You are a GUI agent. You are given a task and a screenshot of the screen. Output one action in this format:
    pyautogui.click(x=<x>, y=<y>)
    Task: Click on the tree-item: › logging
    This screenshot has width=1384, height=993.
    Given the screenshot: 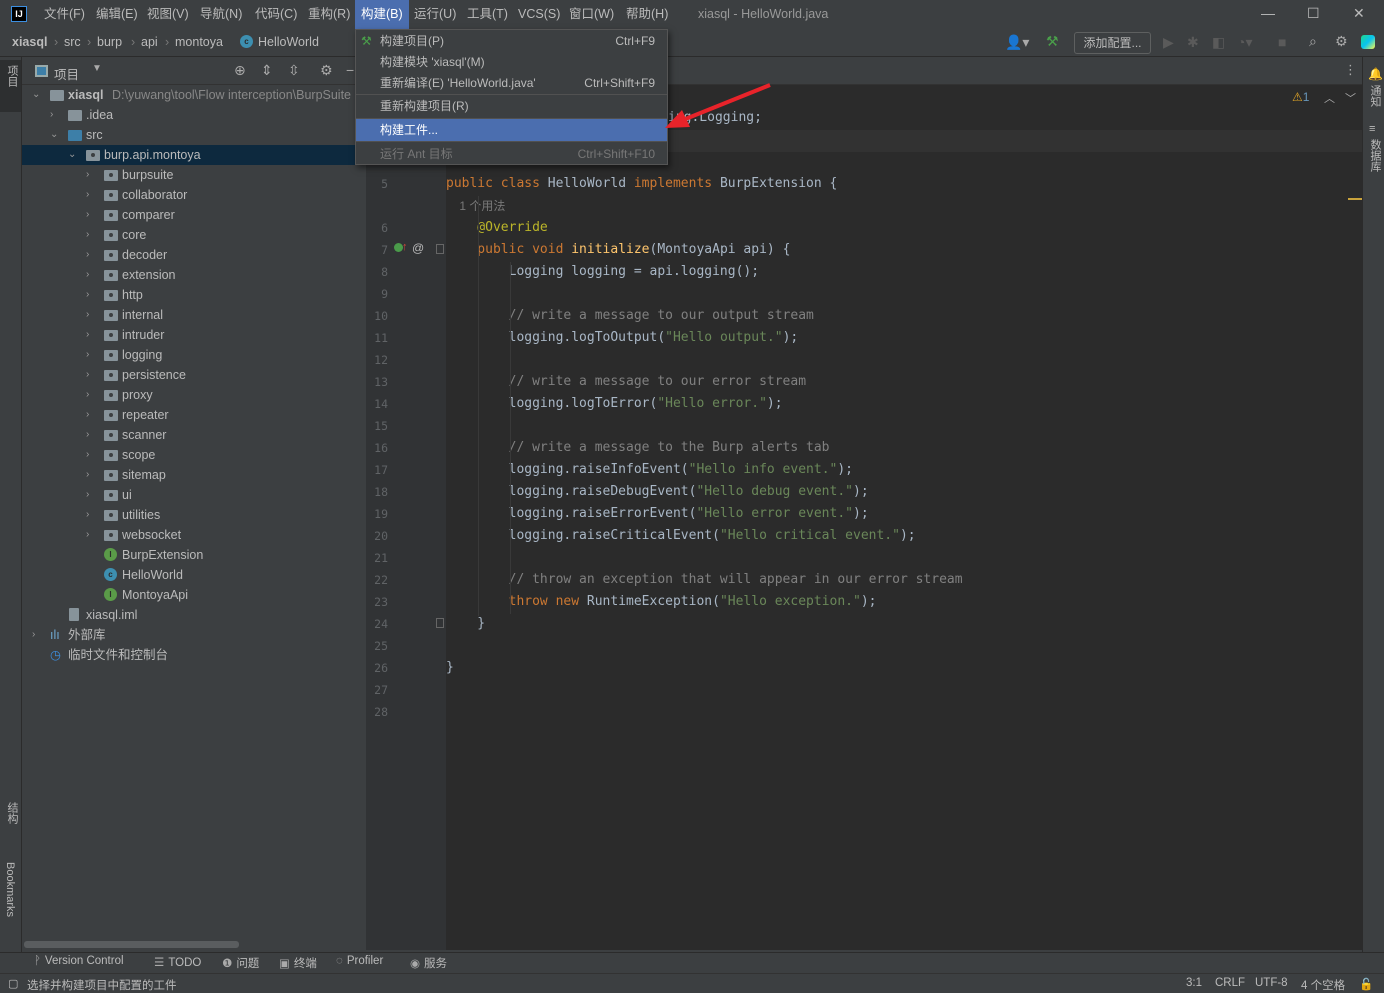 What is the action you would take?
    pyautogui.click(x=194, y=355)
    